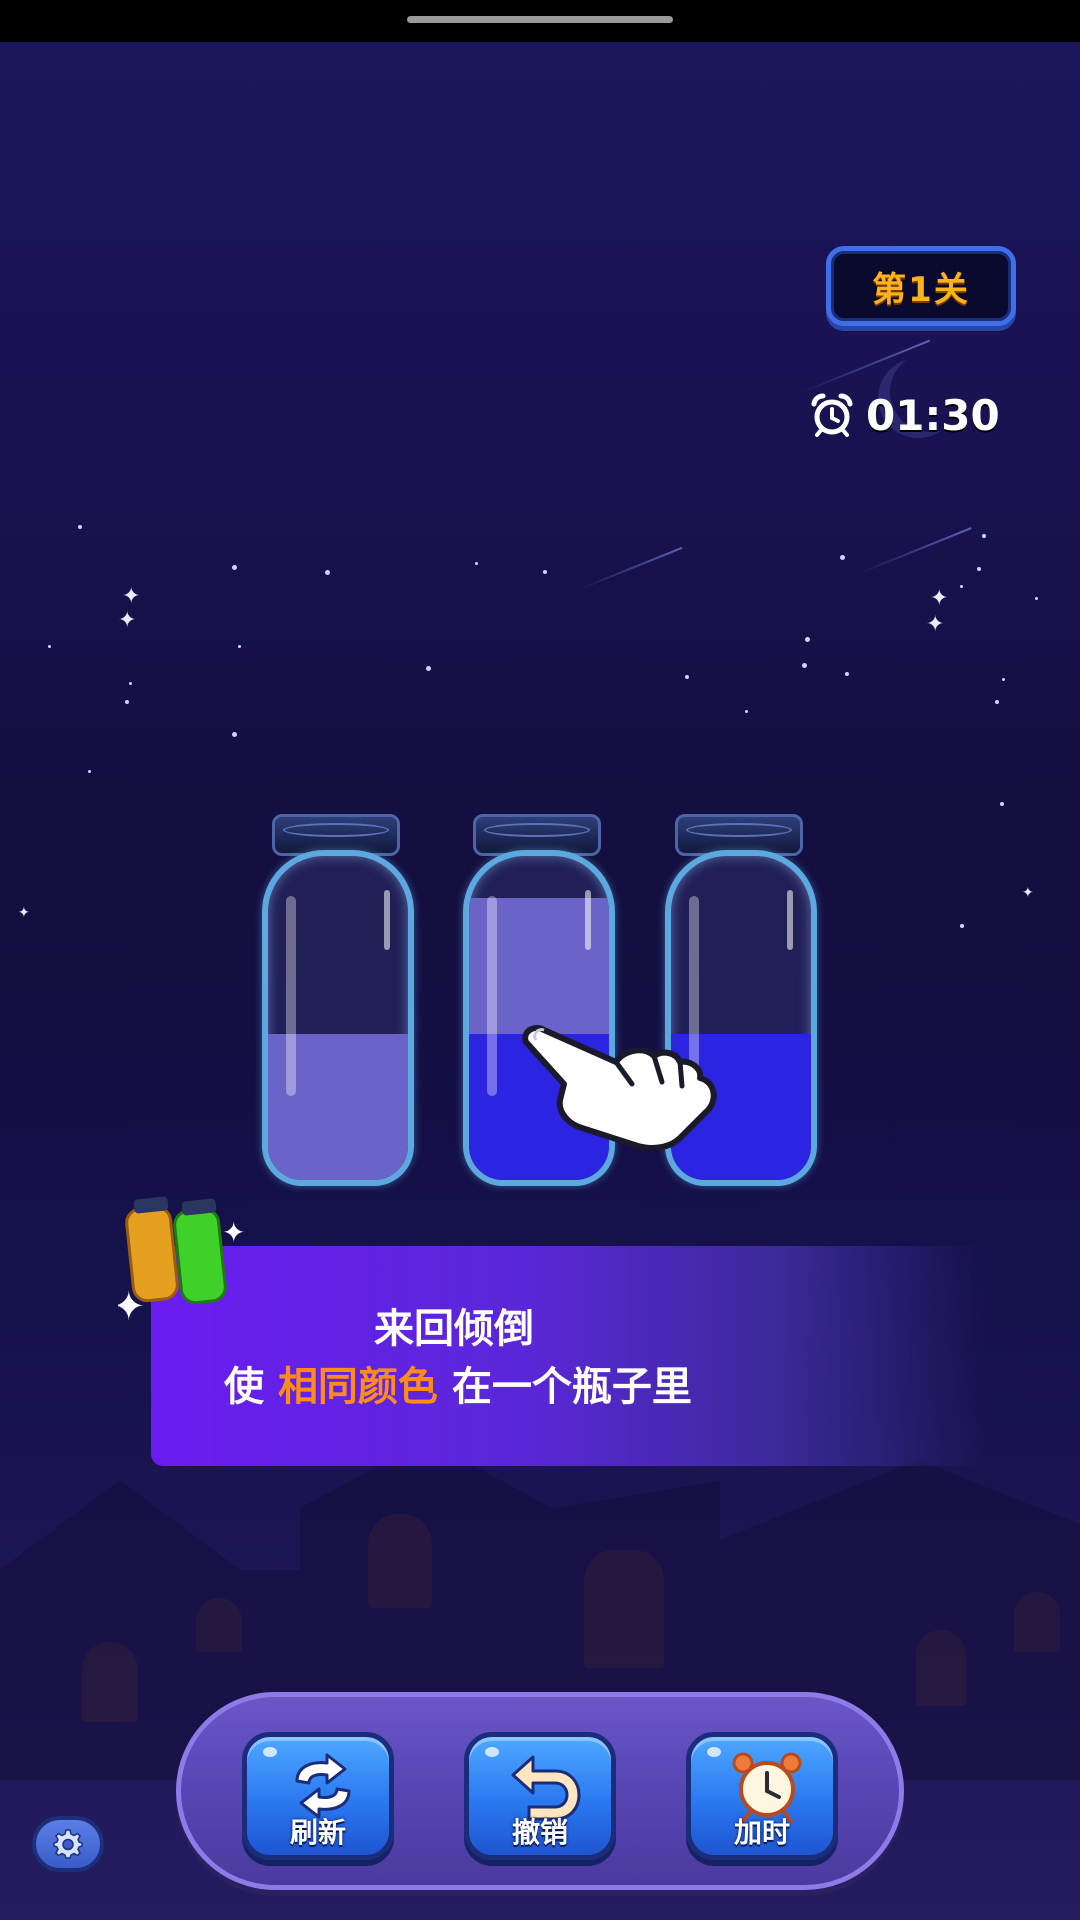 The height and width of the screenshot is (1920, 1080). I want to click on add-time-button: 加时, so click(762, 1796).